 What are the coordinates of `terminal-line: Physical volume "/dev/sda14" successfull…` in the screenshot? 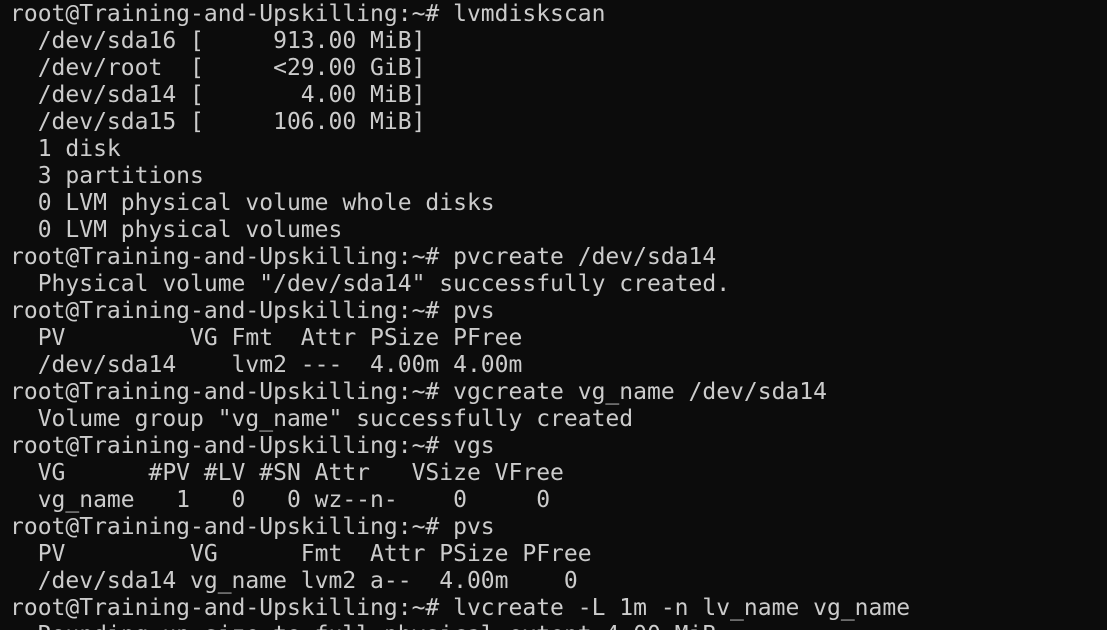 It's located at (370, 284).